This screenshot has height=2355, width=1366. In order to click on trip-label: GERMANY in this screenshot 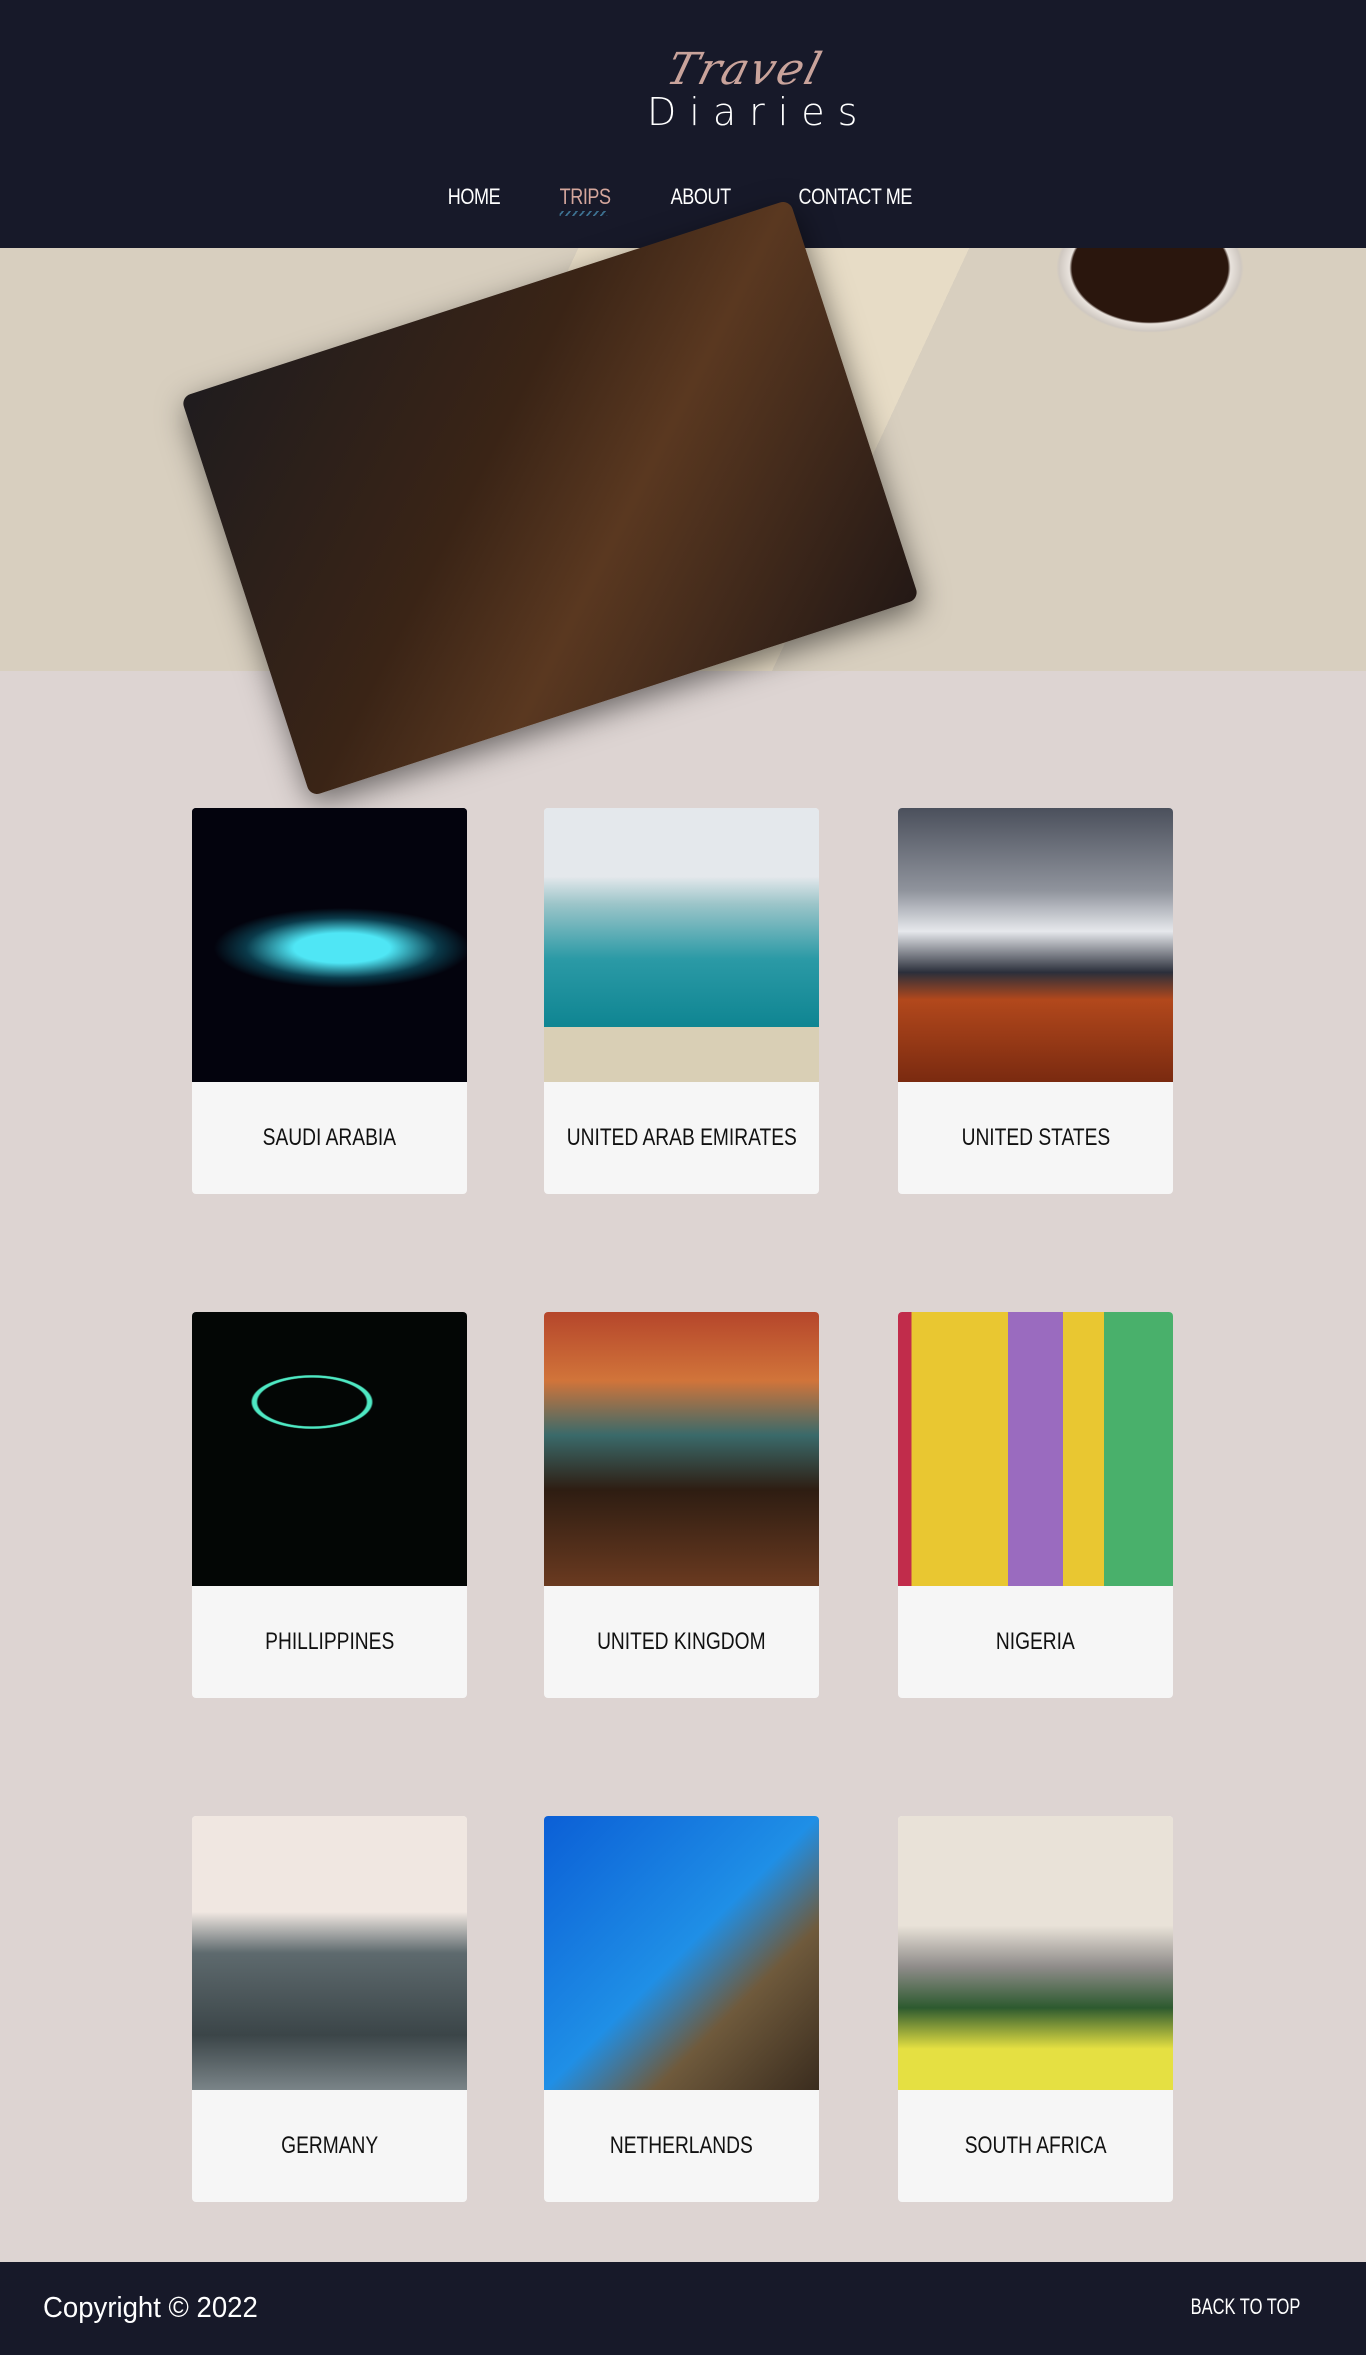, I will do `click(329, 2145)`.